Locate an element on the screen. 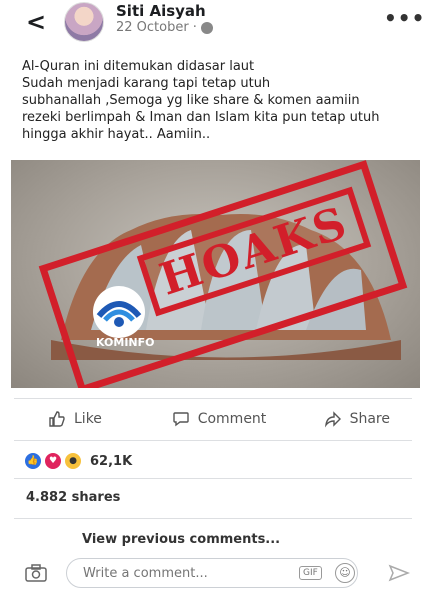 The image size is (426, 596). gif-button: GIF is located at coordinates (310, 573).